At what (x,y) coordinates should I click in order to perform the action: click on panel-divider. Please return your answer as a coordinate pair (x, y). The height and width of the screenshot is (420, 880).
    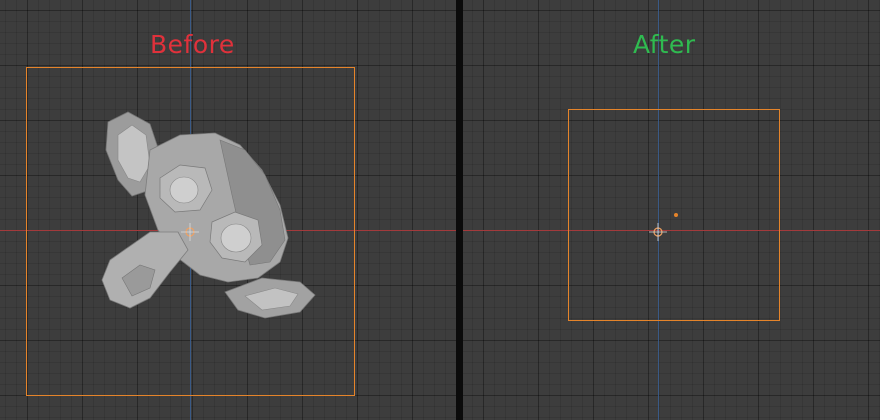
    Looking at the image, I should click on (459, 210).